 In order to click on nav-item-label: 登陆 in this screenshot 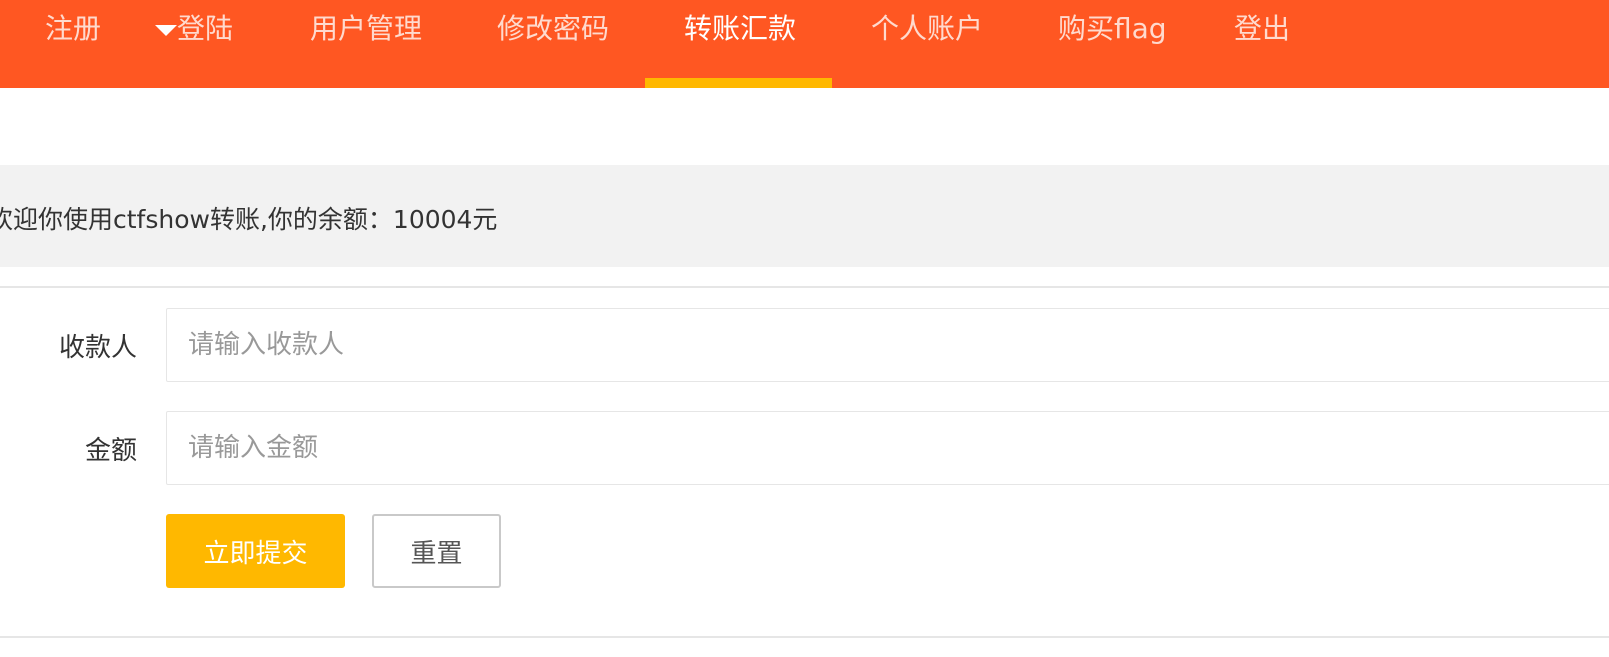, I will do `click(205, 28)`.